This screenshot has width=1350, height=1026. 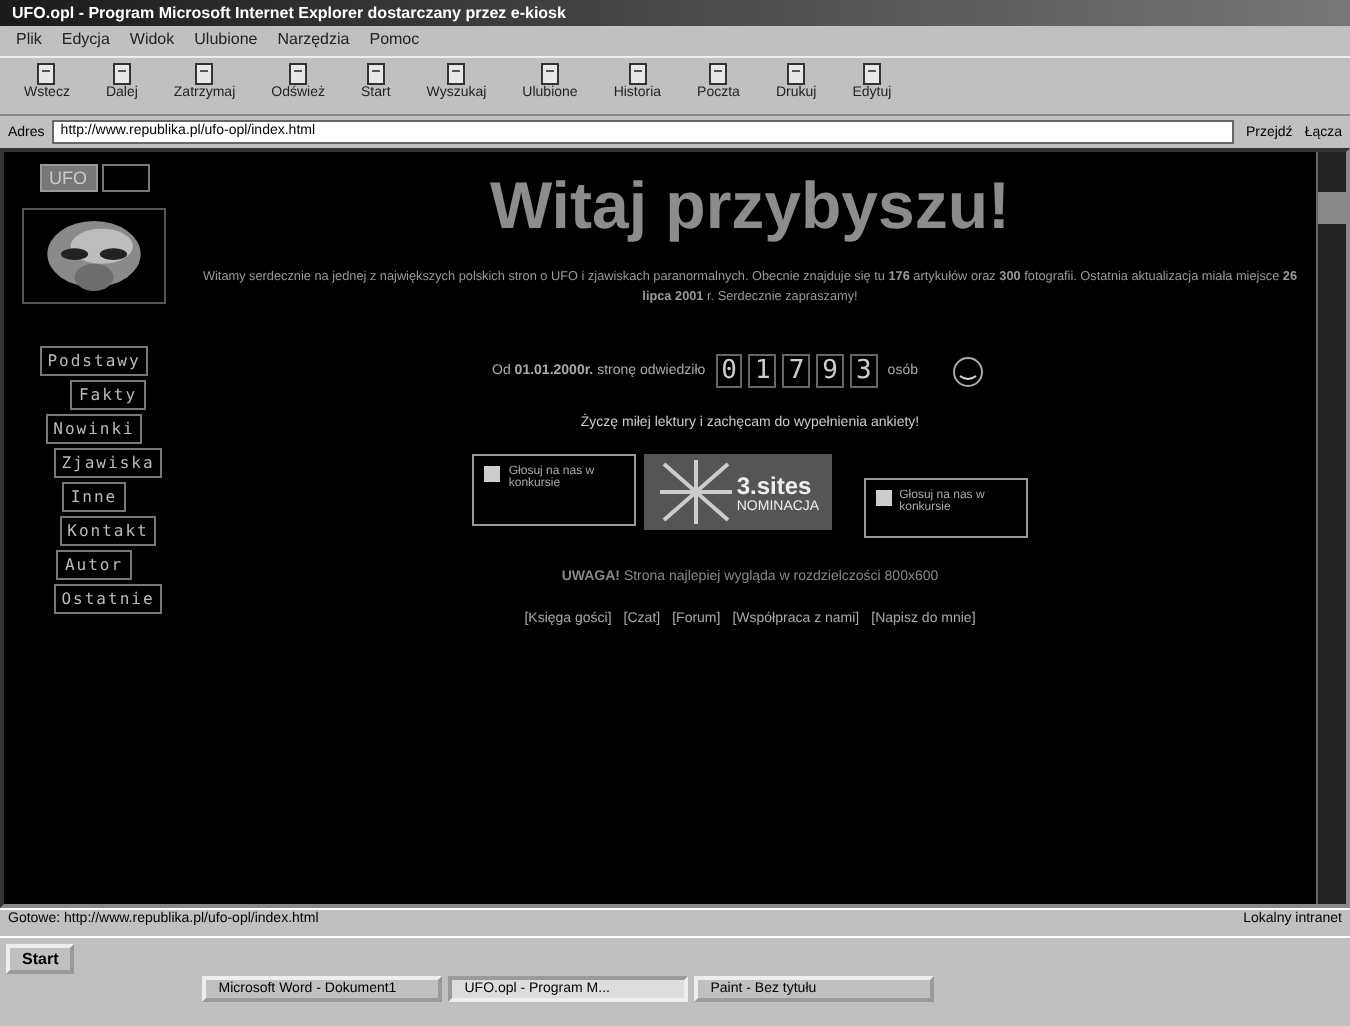 I want to click on nav-link: Zjawiska, so click(x=108, y=463).